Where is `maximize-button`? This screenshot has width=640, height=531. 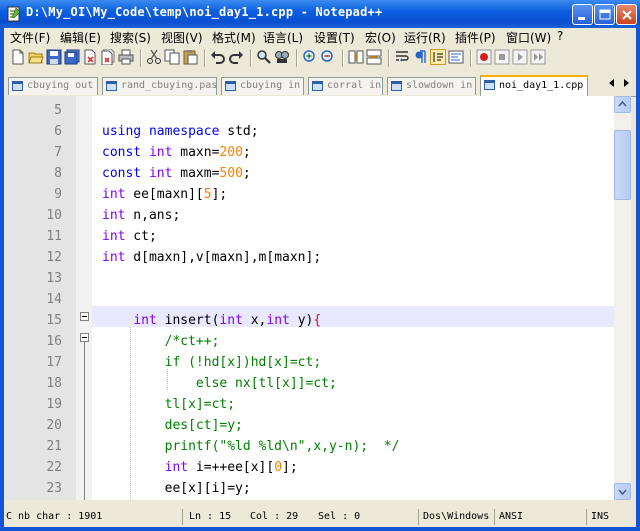
maximize-button is located at coordinates (604, 14).